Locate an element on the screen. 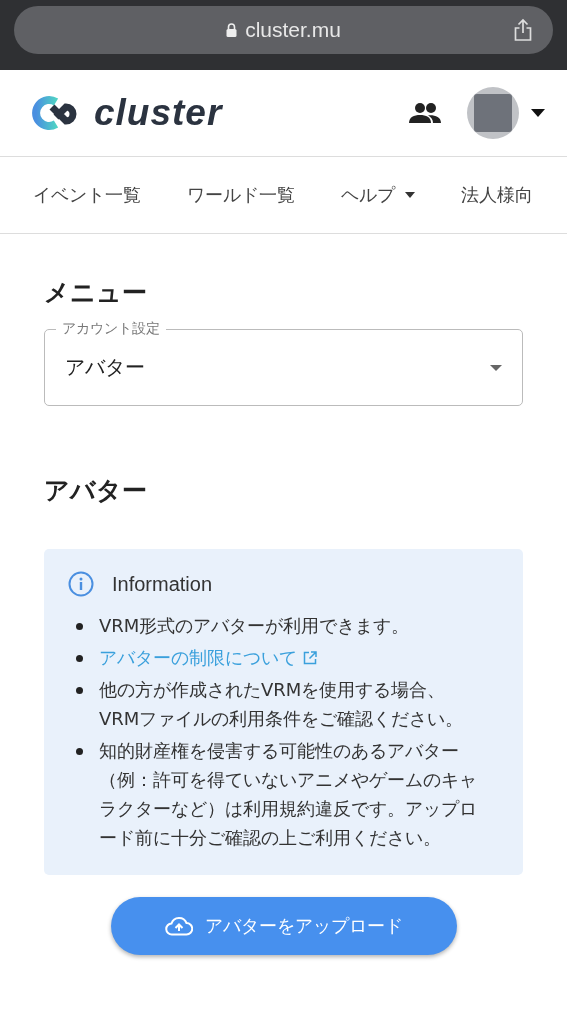 The width and height of the screenshot is (567, 1024). address-bar: cluster.mu is located at coordinates (283, 30).